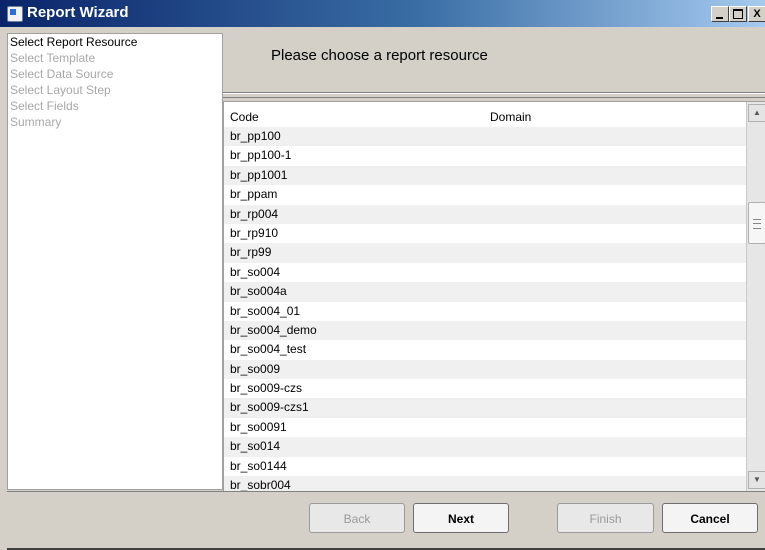  Describe the element at coordinates (36, 122) in the screenshot. I see `step-summary: Summary` at that location.